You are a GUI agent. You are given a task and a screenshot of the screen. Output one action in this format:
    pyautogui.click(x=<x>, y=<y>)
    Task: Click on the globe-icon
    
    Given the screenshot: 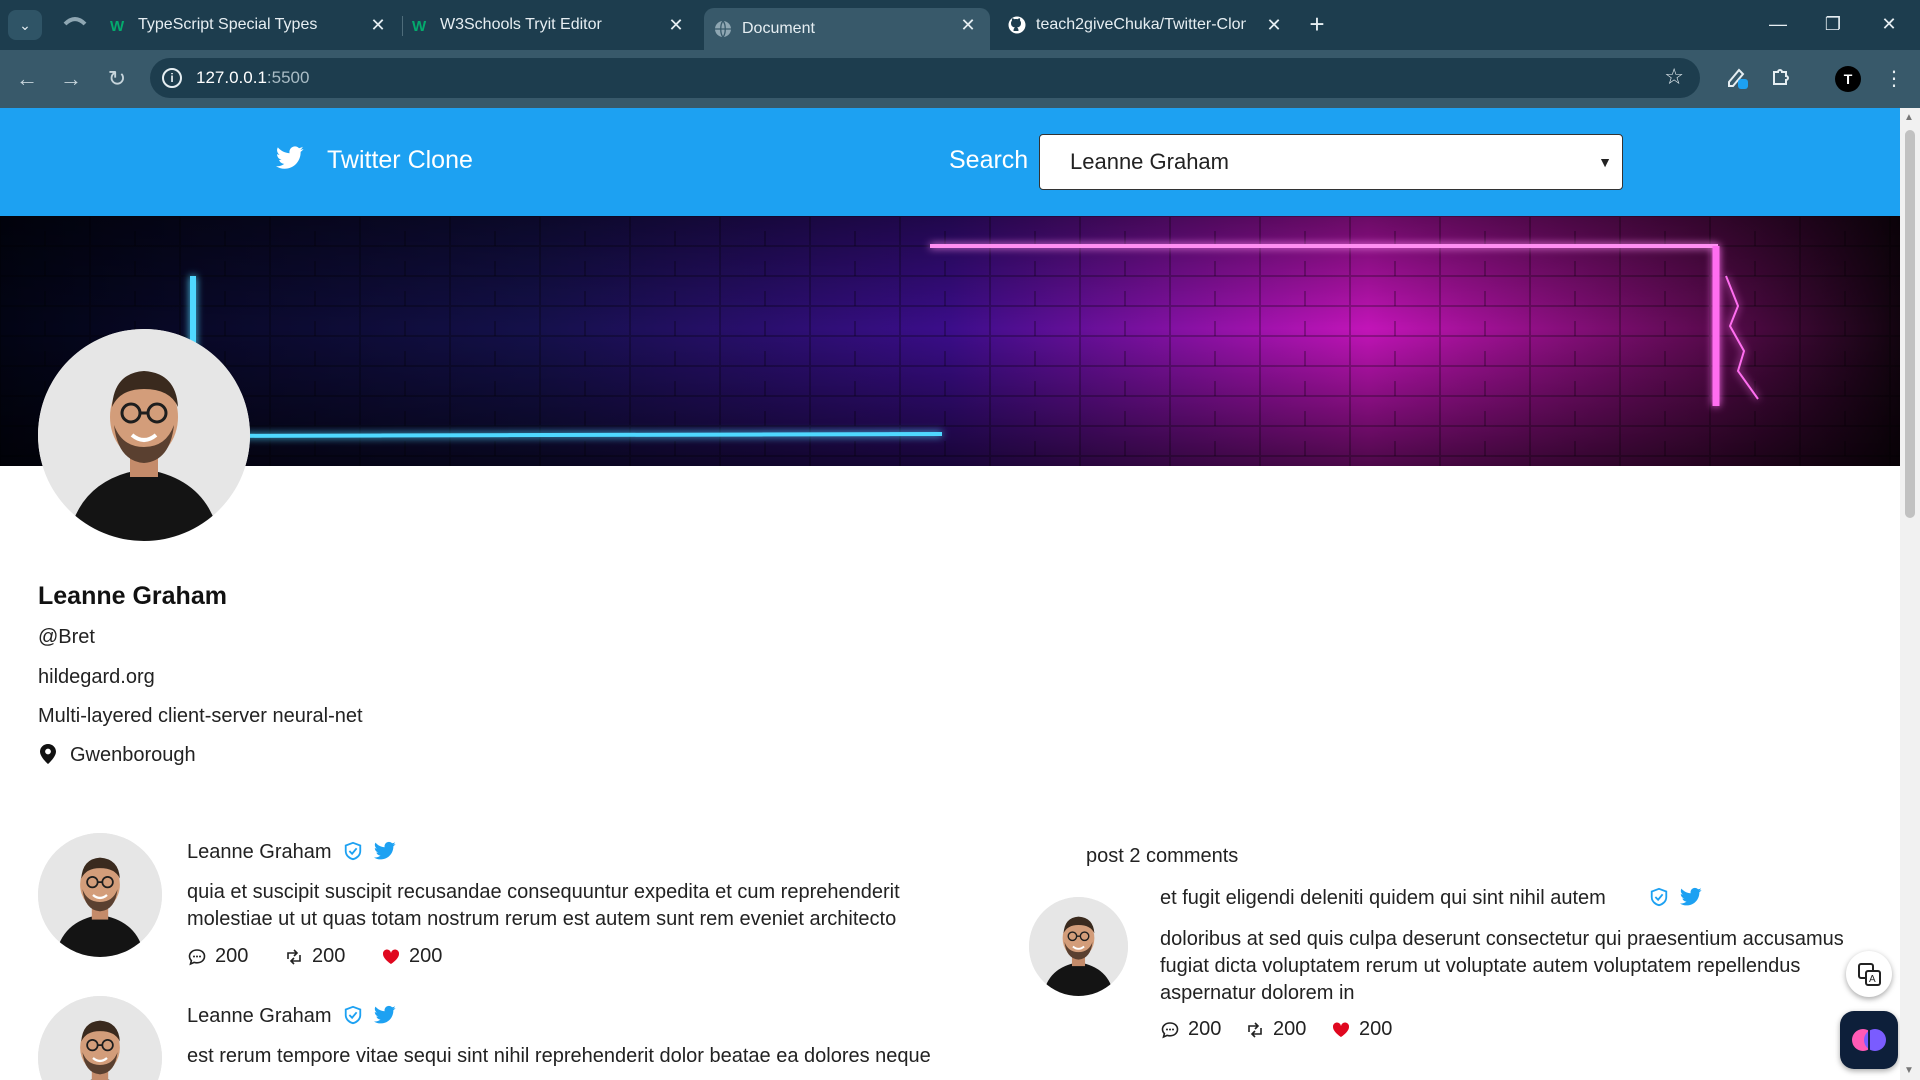 What is the action you would take?
    pyautogui.click(x=723, y=29)
    